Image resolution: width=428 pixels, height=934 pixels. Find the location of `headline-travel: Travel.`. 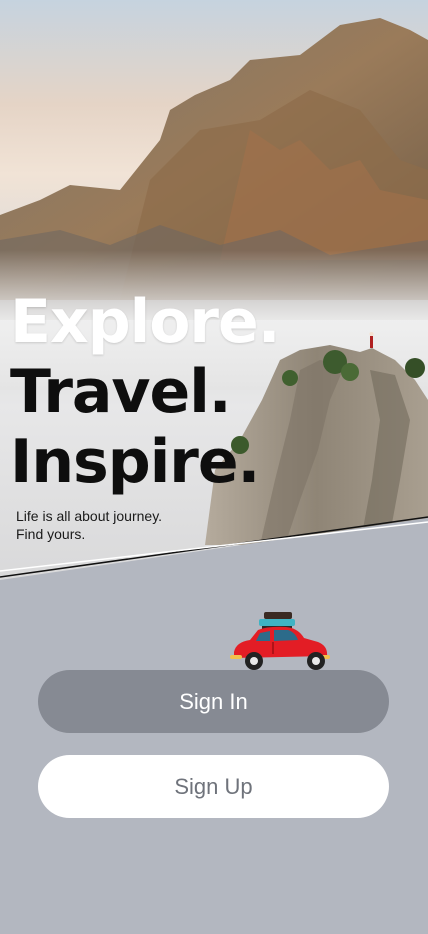

headline-travel: Travel. is located at coordinates (121, 392).